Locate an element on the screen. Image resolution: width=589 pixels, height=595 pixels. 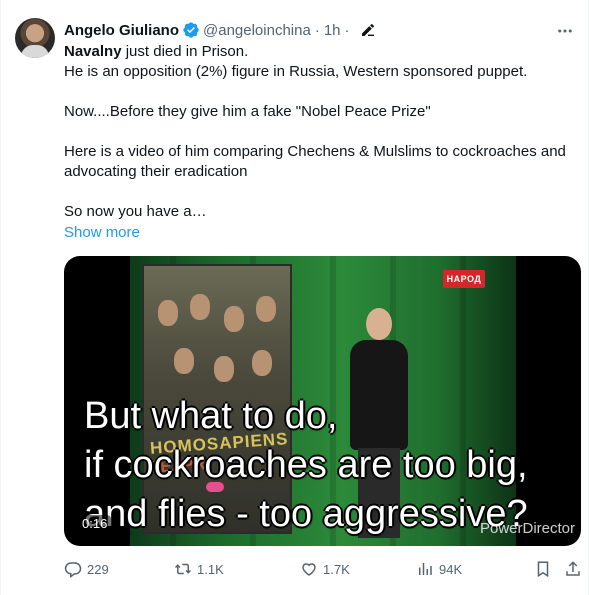
subtitle-line: But what to do, is located at coordinates (211, 416).